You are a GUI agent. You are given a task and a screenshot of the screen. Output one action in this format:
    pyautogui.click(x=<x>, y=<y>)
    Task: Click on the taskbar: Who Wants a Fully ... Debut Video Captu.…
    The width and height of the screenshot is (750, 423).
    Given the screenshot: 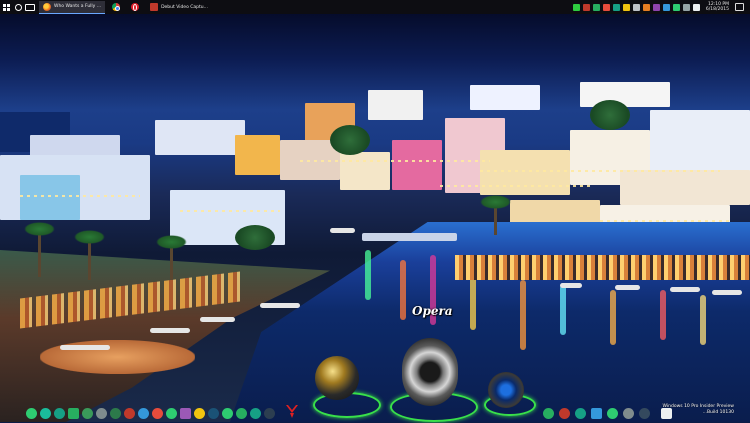 What is the action you would take?
    pyautogui.click(x=375, y=7)
    